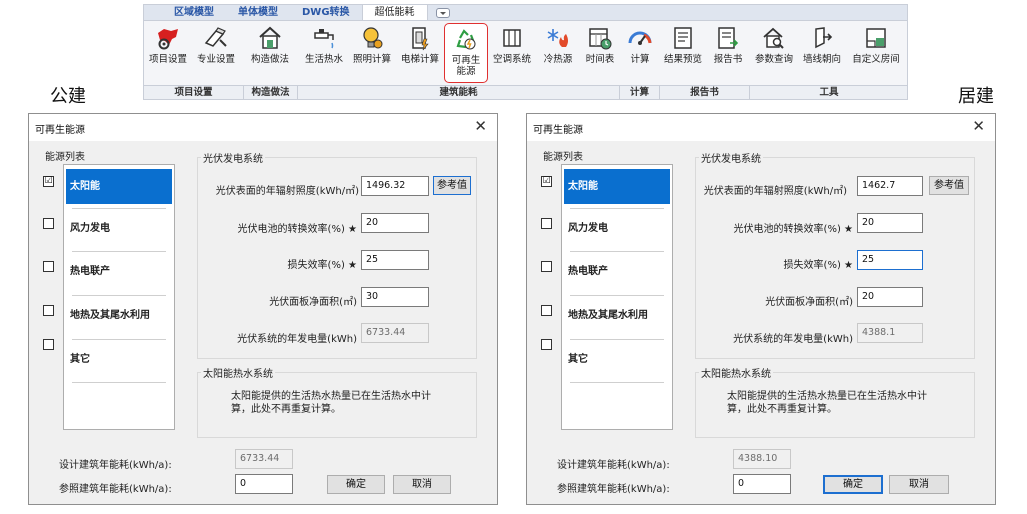 The height and width of the screenshot is (514, 1027). I want to click on irradiance-input: 1496.32, so click(395, 186).